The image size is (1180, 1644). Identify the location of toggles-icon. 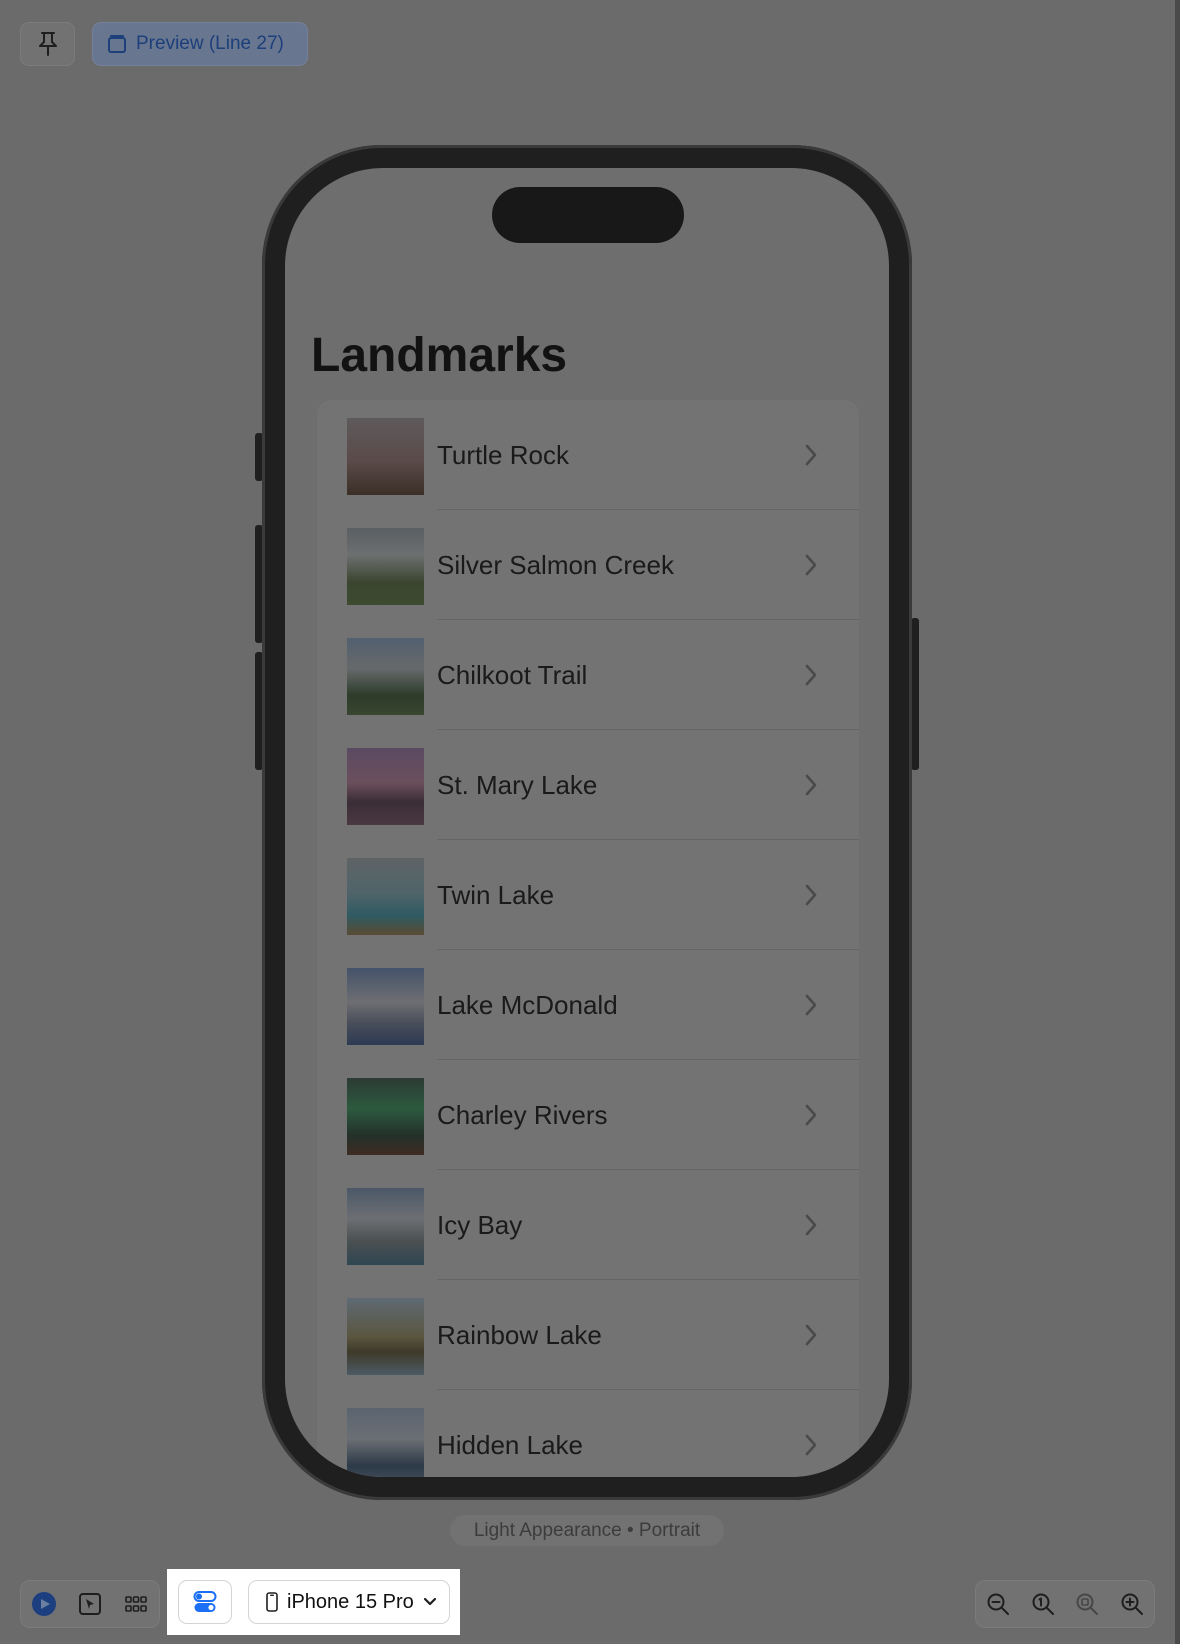
(205, 1601).